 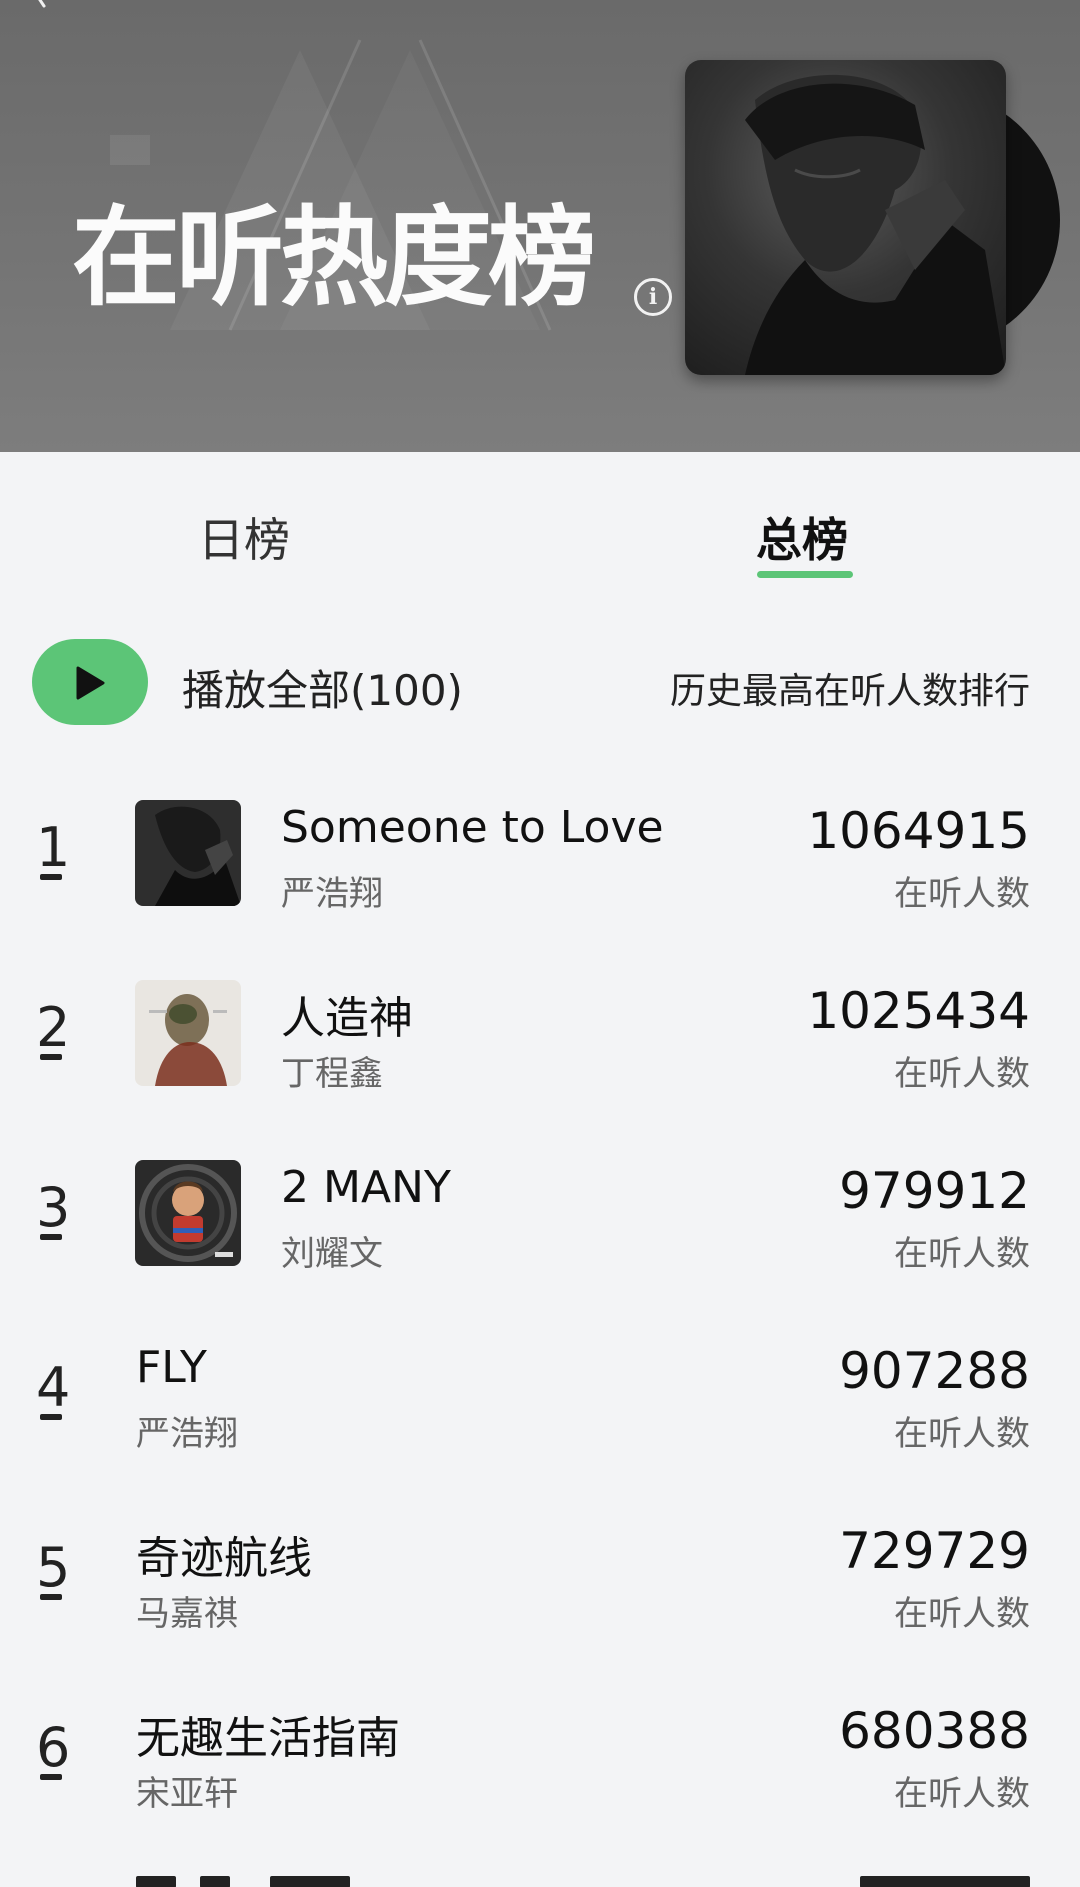 I want to click on listener-count: 1064915, so click(x=918, y=831).